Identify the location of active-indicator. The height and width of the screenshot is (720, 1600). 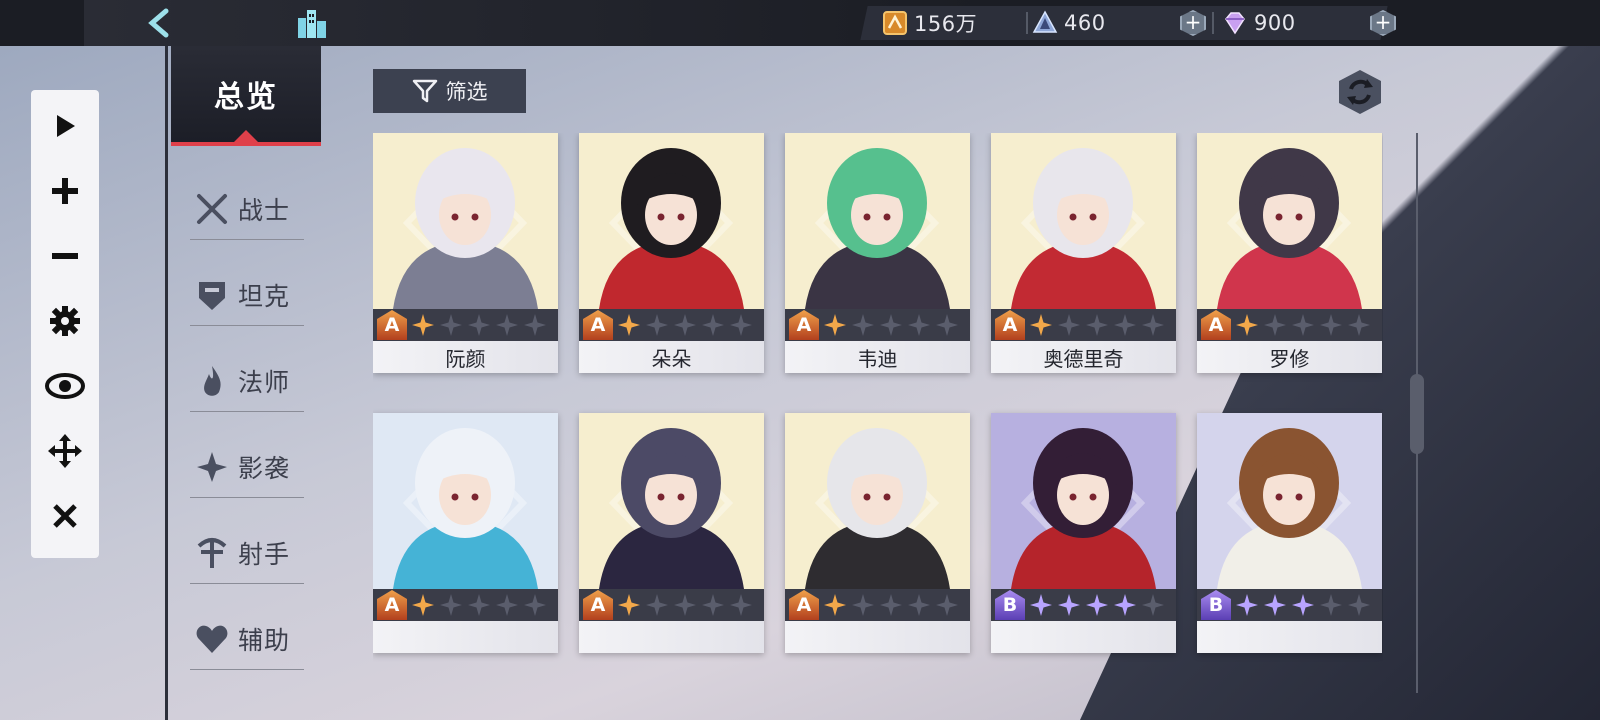
(246, 136).